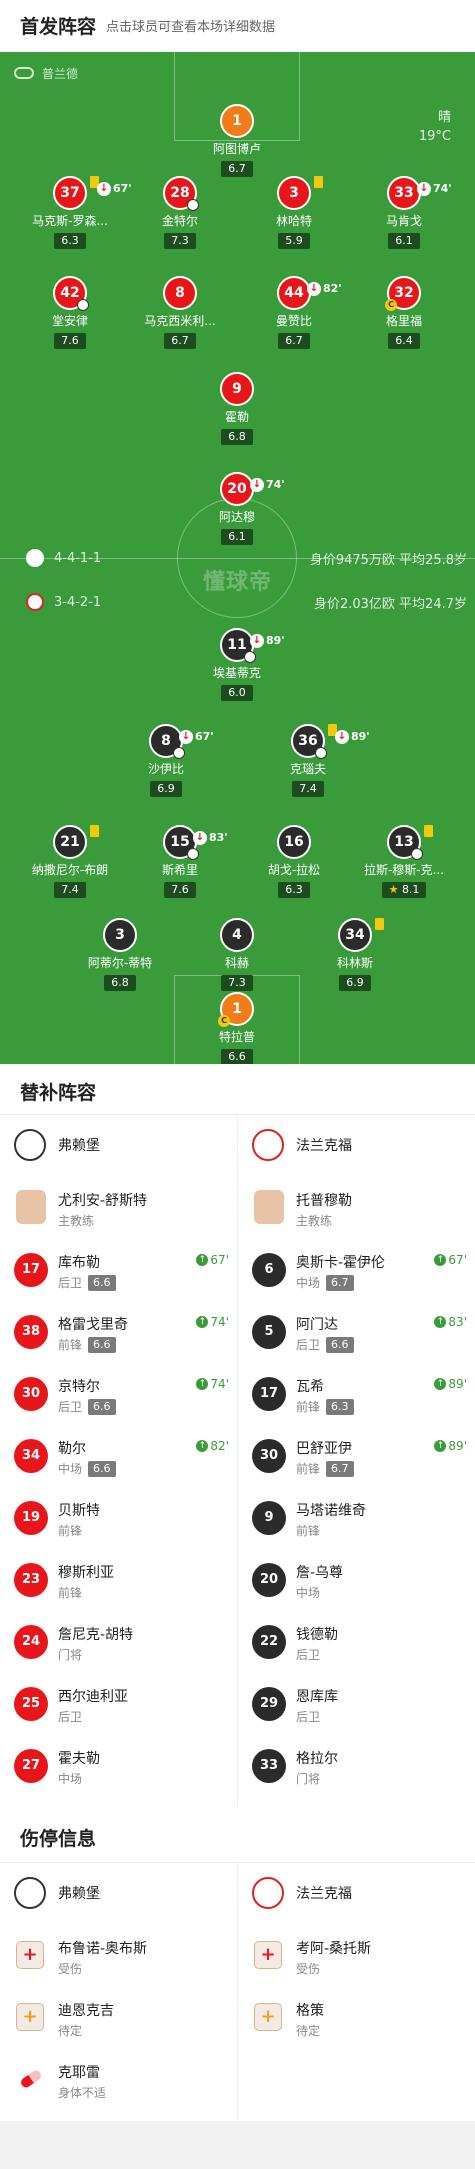 This screenshot has height=2169, width=475. What do you see at coordinates (103, 1201) in the screenshot?
I see `coach-name: 尤利安-舒斯特` at bounding box center [103, 1201].